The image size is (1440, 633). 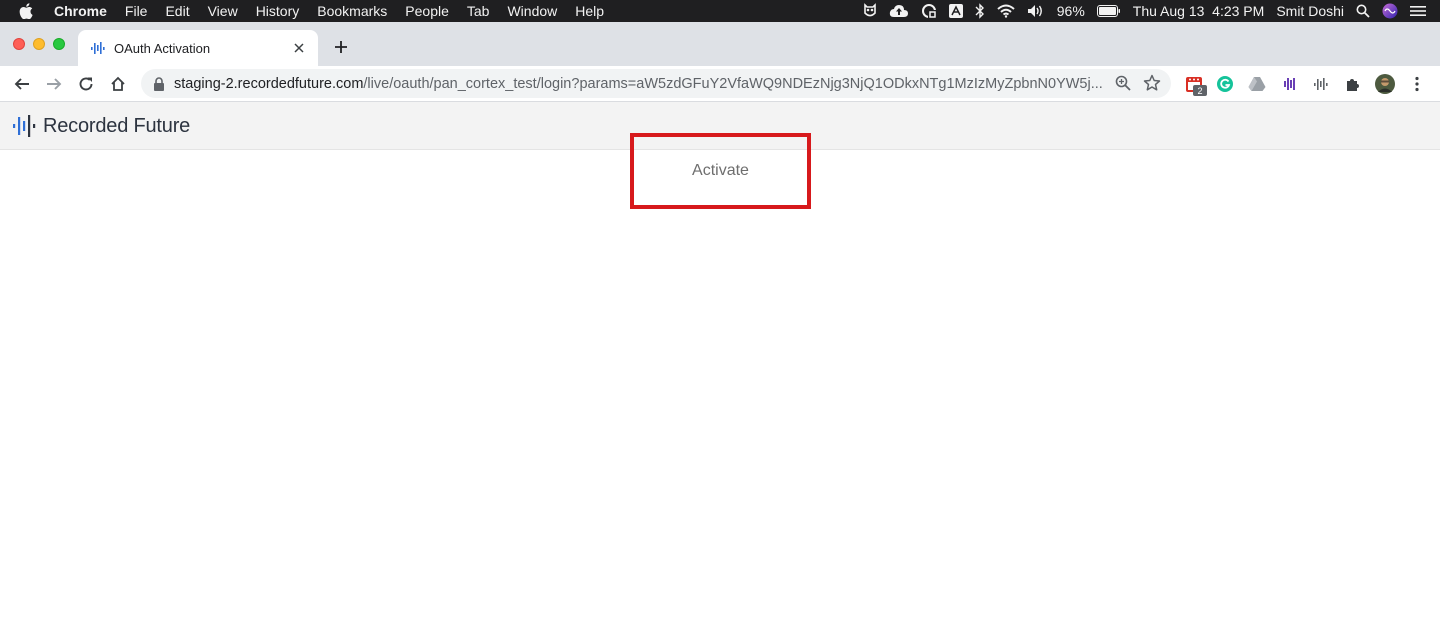 What do you see at coordinates (980, 11) in the screenshot?
I see `bluetooth-icon` at bounding box center [980, 11].